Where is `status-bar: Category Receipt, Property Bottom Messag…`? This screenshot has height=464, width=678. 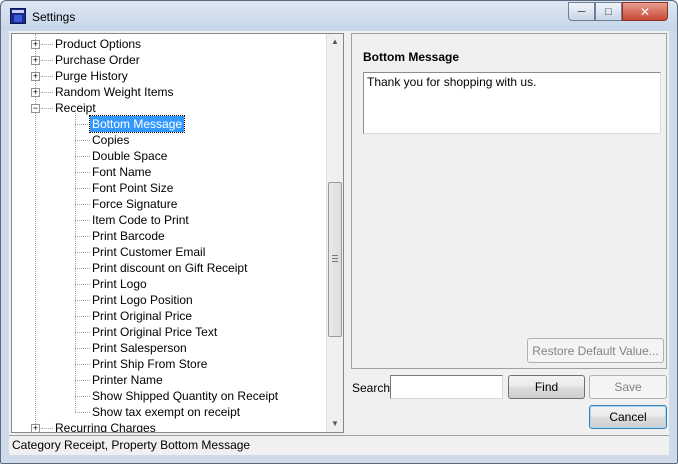 status-bar: Category Receipt, Property Bottom Messag… is located at coordinates (339, 444).